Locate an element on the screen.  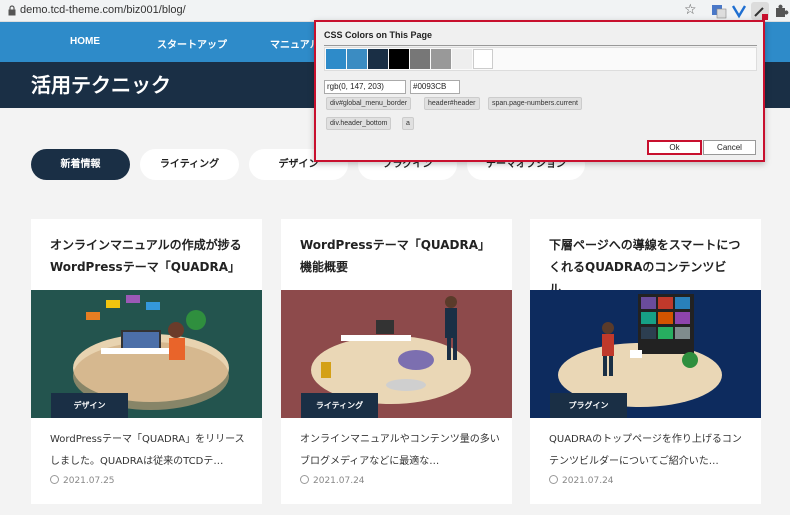
selector-tag: a is located at coordinates (408, 123).